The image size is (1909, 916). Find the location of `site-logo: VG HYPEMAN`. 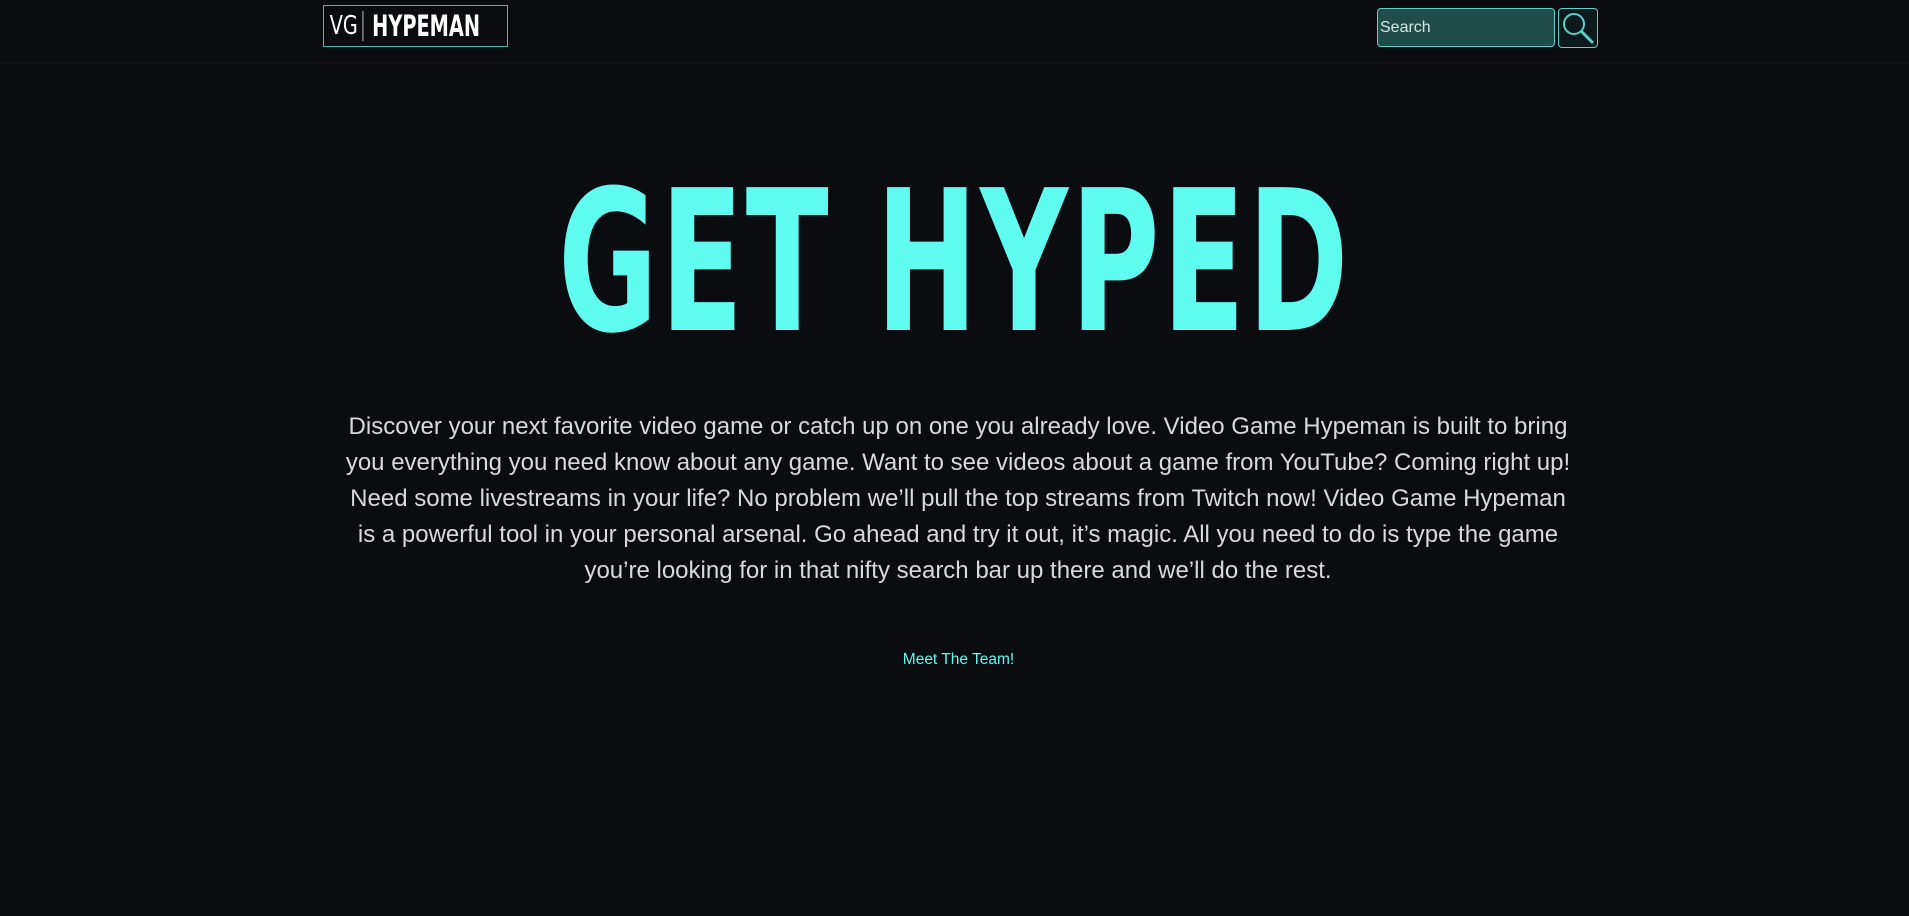

site-logo: VG HYPEMAN is located at coordinates (415, 26).